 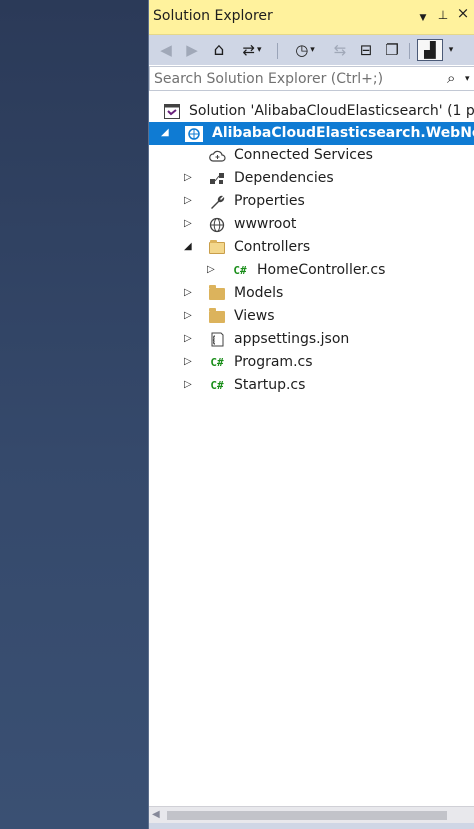 I want to click on preview-icon: ▟, so click(x=430, y=50).